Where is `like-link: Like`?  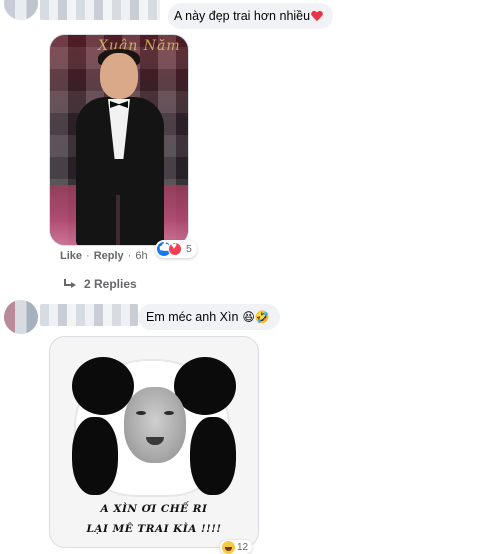 like-link: Like is located at coordinates (71, 256).